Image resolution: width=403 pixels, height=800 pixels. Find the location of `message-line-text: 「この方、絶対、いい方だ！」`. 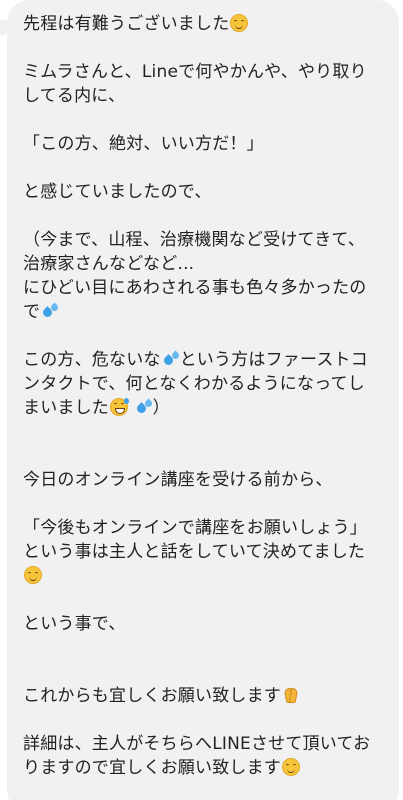

message-line-text: 「この方、絶対、いい方だ！」 is located at coordinates (143, 144).